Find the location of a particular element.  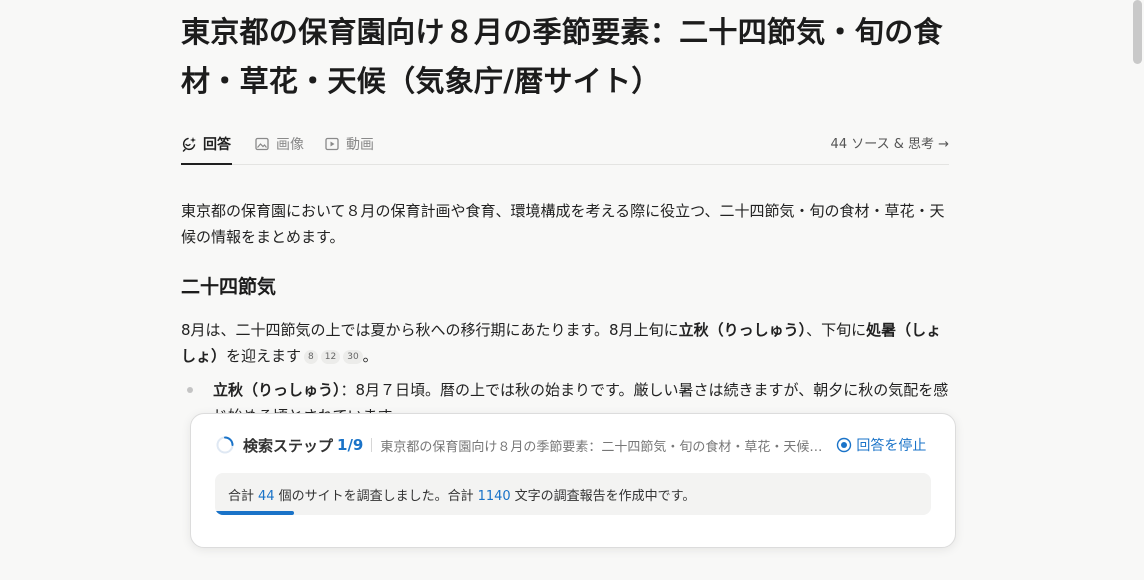

tab-images-label: 画像 is located at coordinates (290, 145).